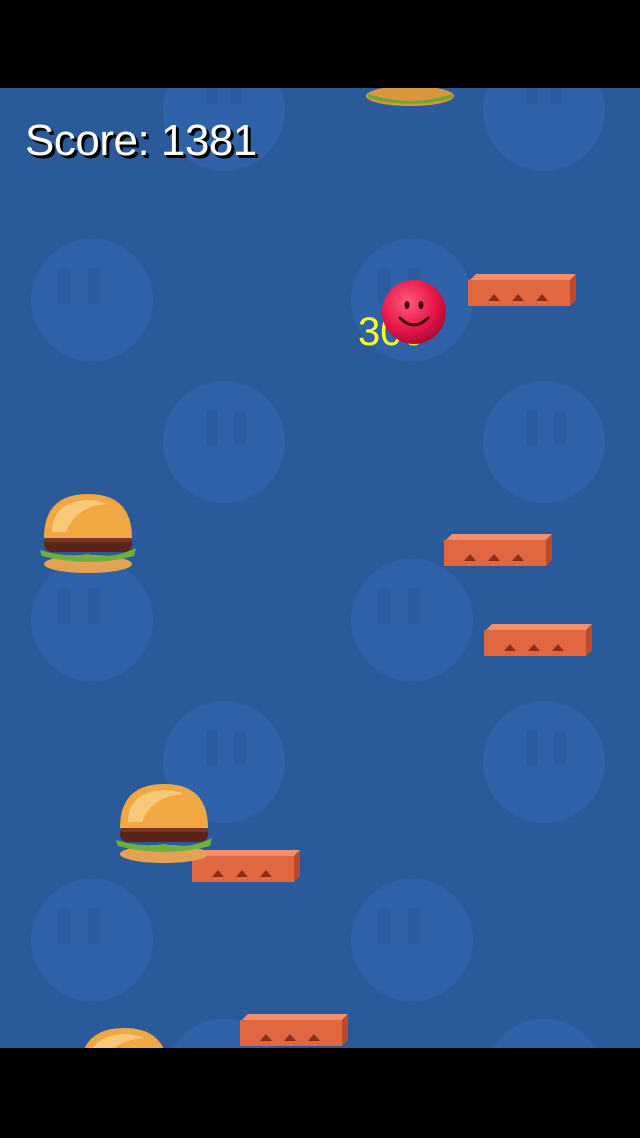 The image size is (640, 1138). I want to click on score-label: Score: 1381, so click(141, 140).